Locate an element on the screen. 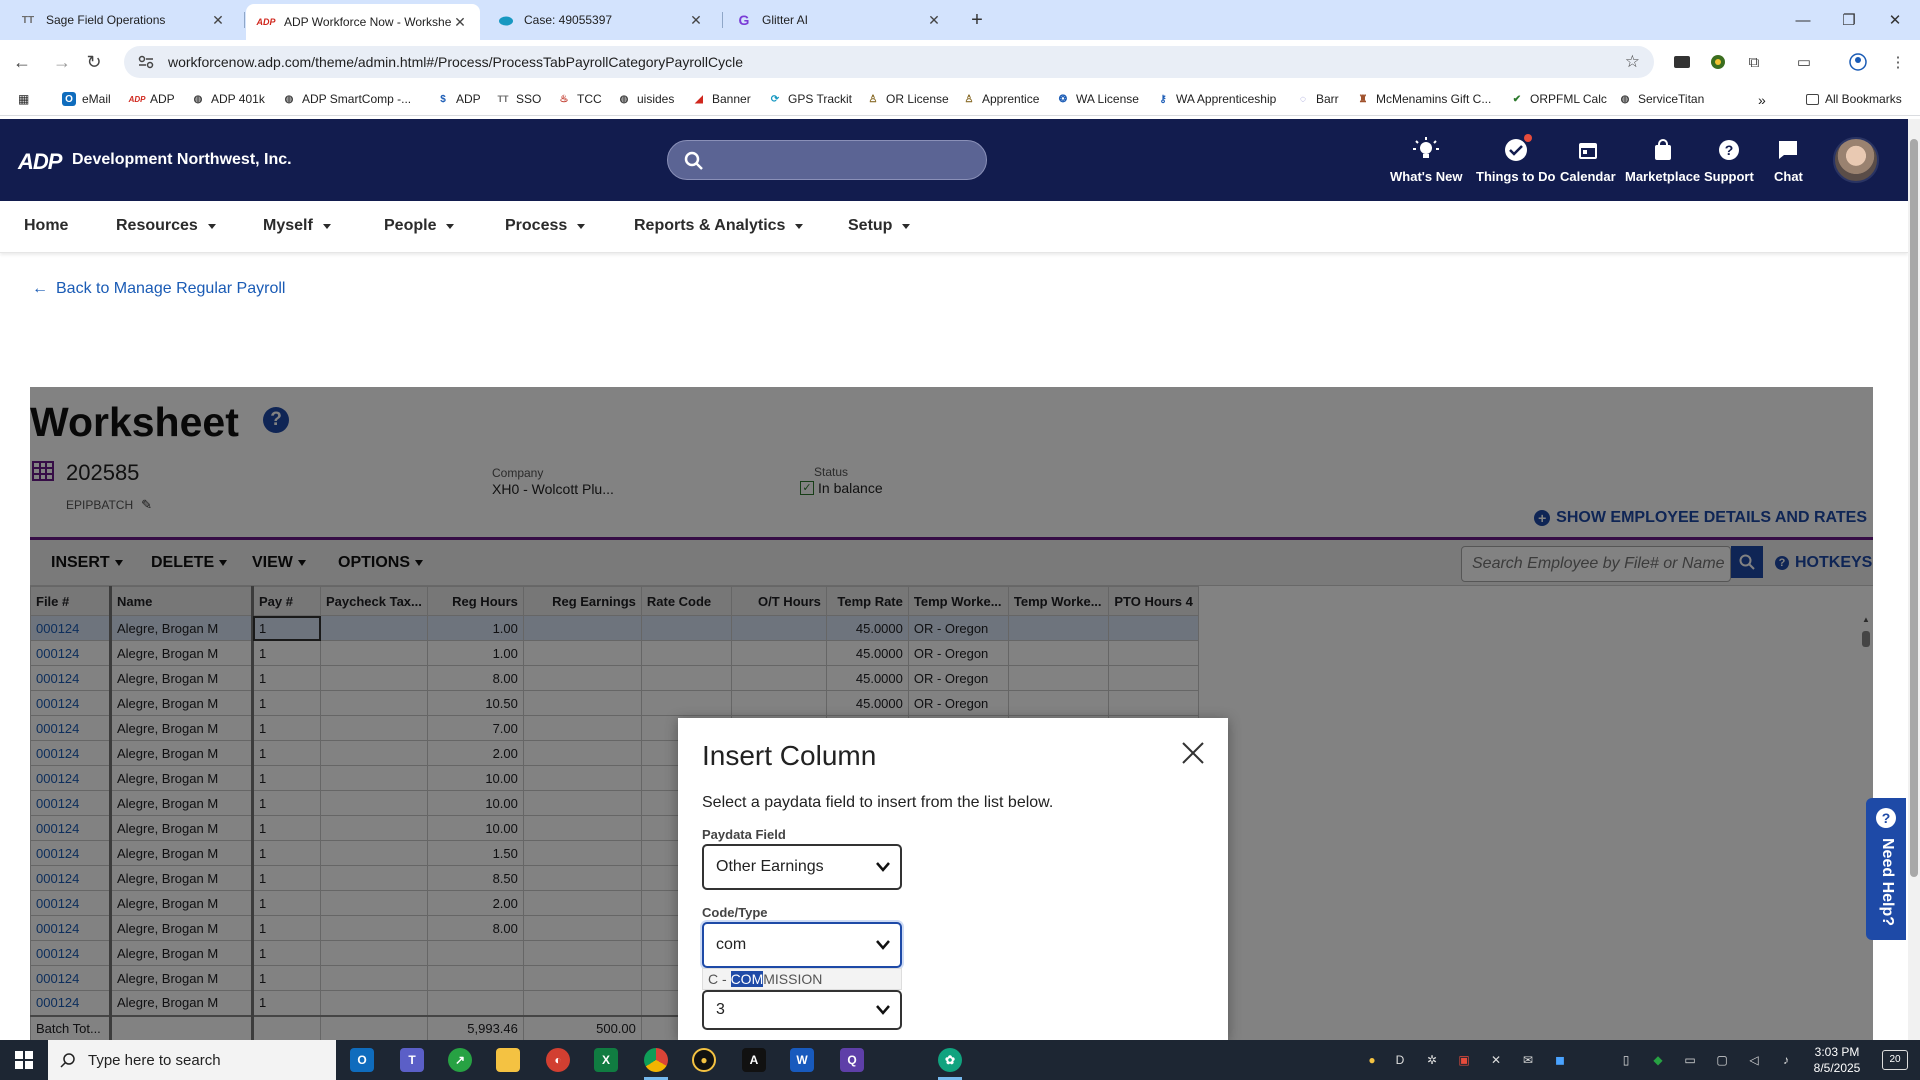 The width and height of the screenshot is (1920, 1080). code-type-combobox: com is located at coordinates (802, 945).